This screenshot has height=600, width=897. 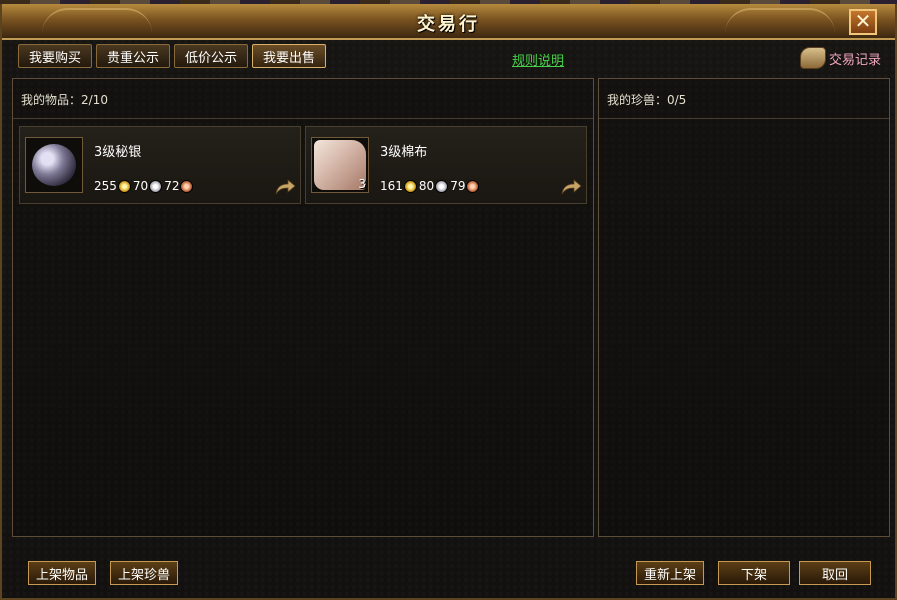 I want to click on item-icon-cotton: 3, so click(x=340, y=165).